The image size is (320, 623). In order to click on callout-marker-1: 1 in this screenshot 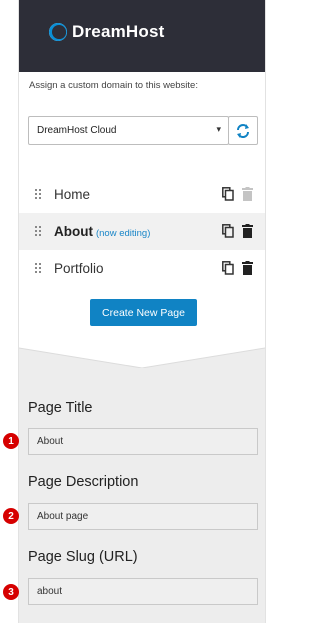, I will do `click(11, 441)`.